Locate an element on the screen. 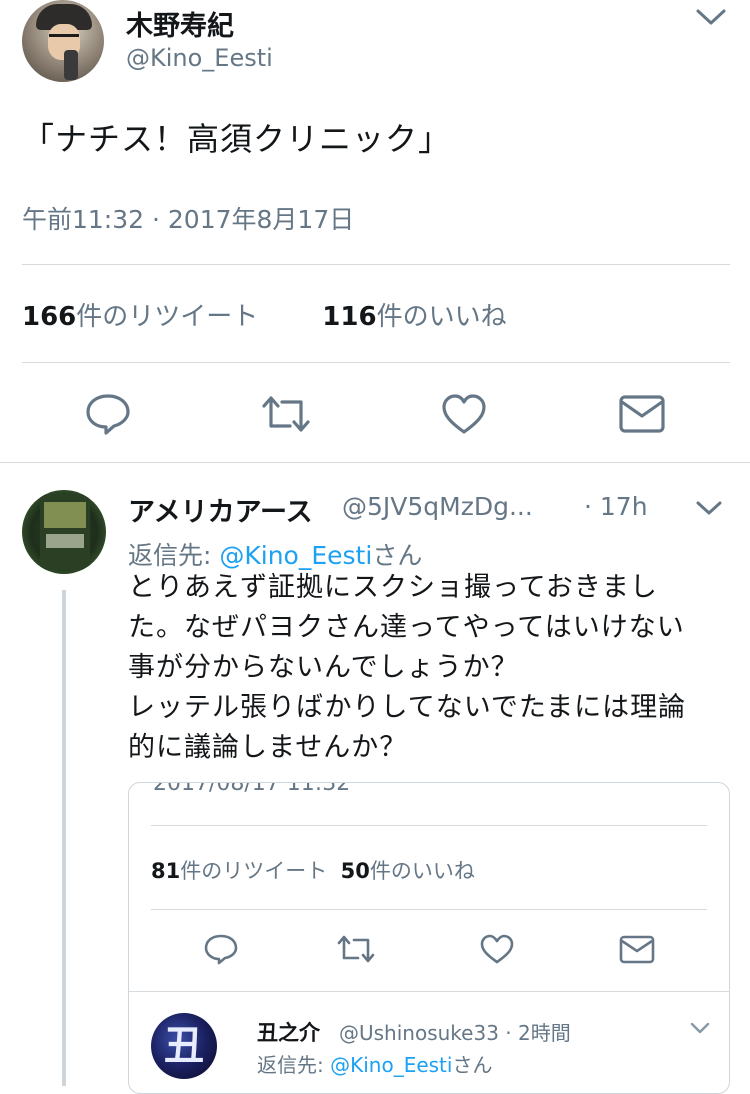 The width and height of the screenshot is (750, 1094). likes-label: 件のいいね is located at coordinates (441, 317).